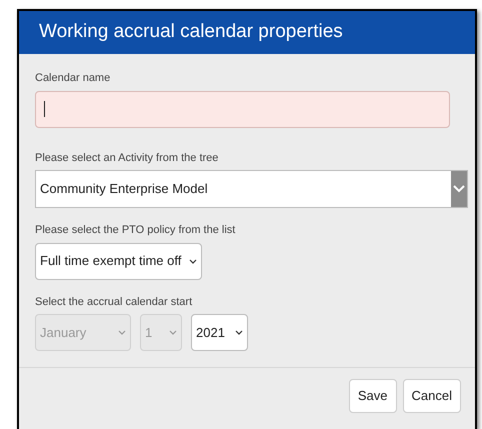 The height and width of the screenshot is (429, 482). Describe the element at coordinates (431, 396) in the screenshot. I see `cancel-button: Cancel` at that location.